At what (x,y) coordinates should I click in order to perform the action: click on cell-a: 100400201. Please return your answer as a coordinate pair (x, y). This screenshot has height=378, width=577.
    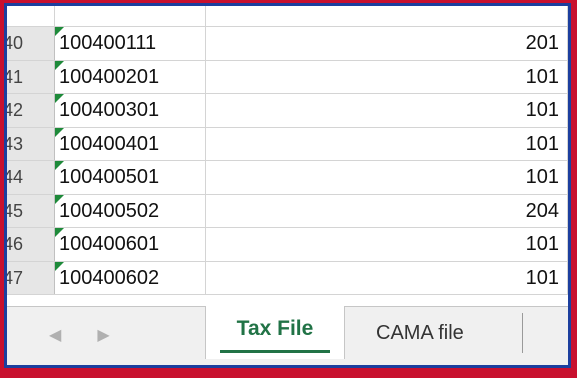
    Looking at the image, I should click on (130, 76).